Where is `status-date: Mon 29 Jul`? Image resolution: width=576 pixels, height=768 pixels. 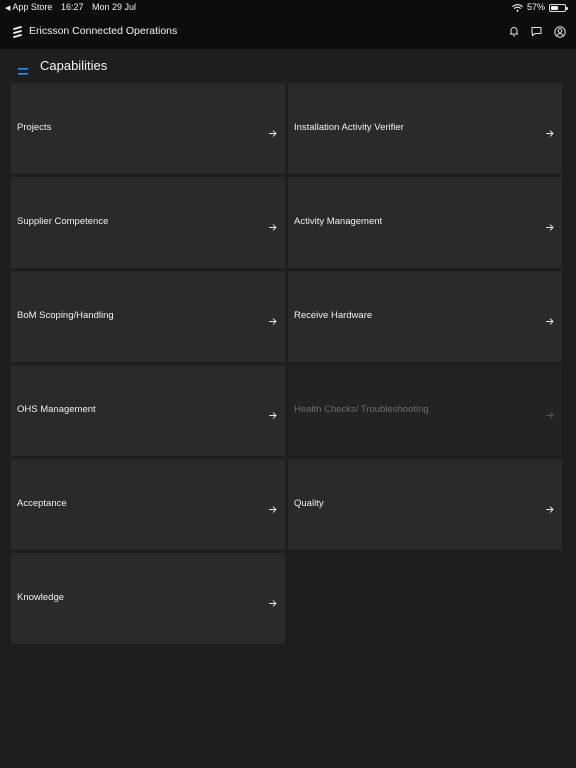
status-date: Mon 29 Jul is located at coordinates (114, 7).